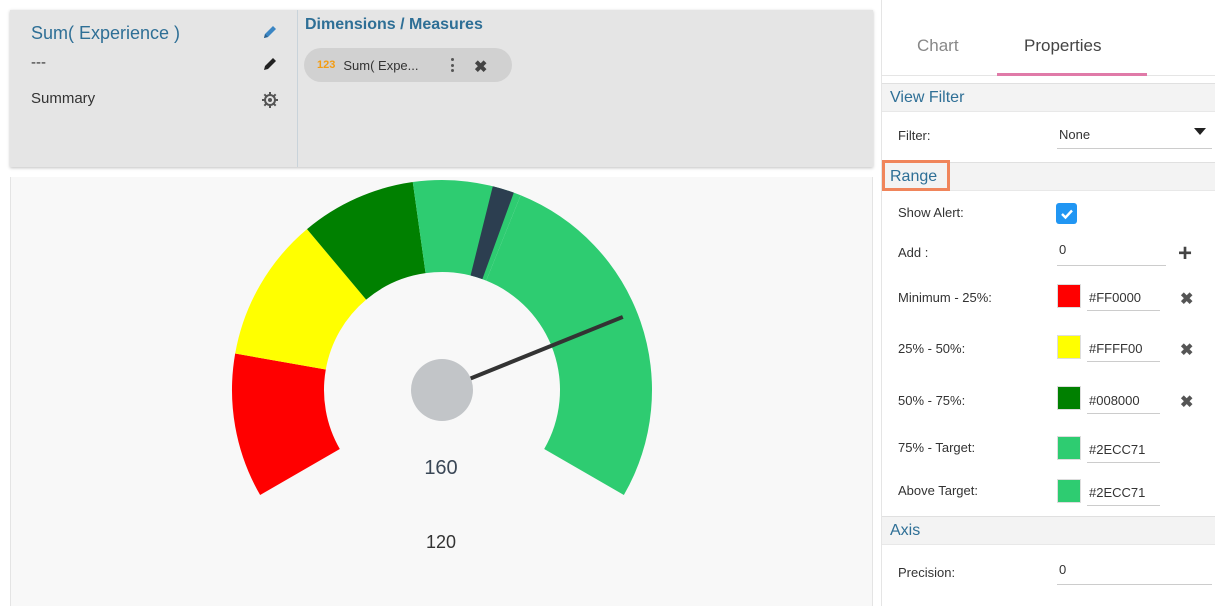 The image size is (1215, 606). I want to click on add-label: Add :, so click(913, 252).